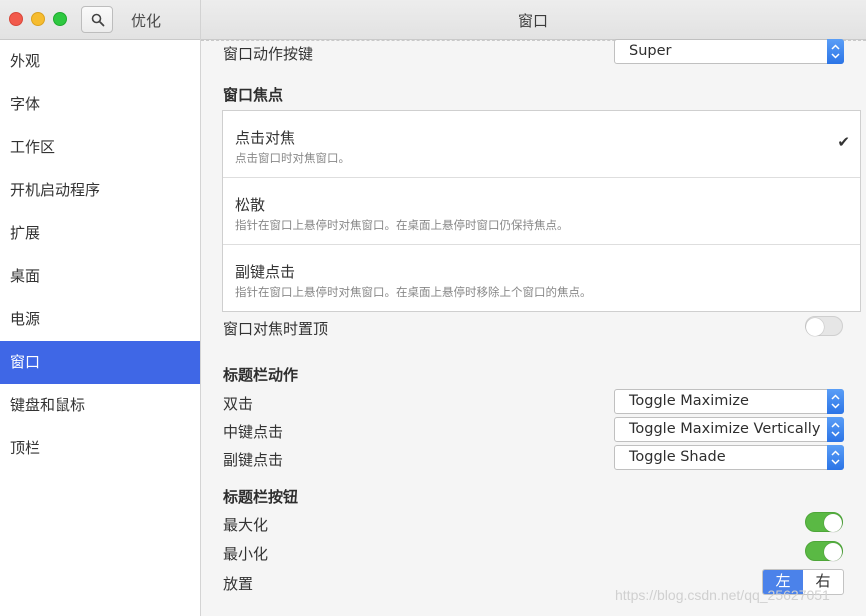 Image resolution: width=866 pixels, height=616 pixels. What do you see at coordinates (100, 233) in the screenshot?
I see `sidebar-item-extensions: 扩展` at bounding box center [100, 233].